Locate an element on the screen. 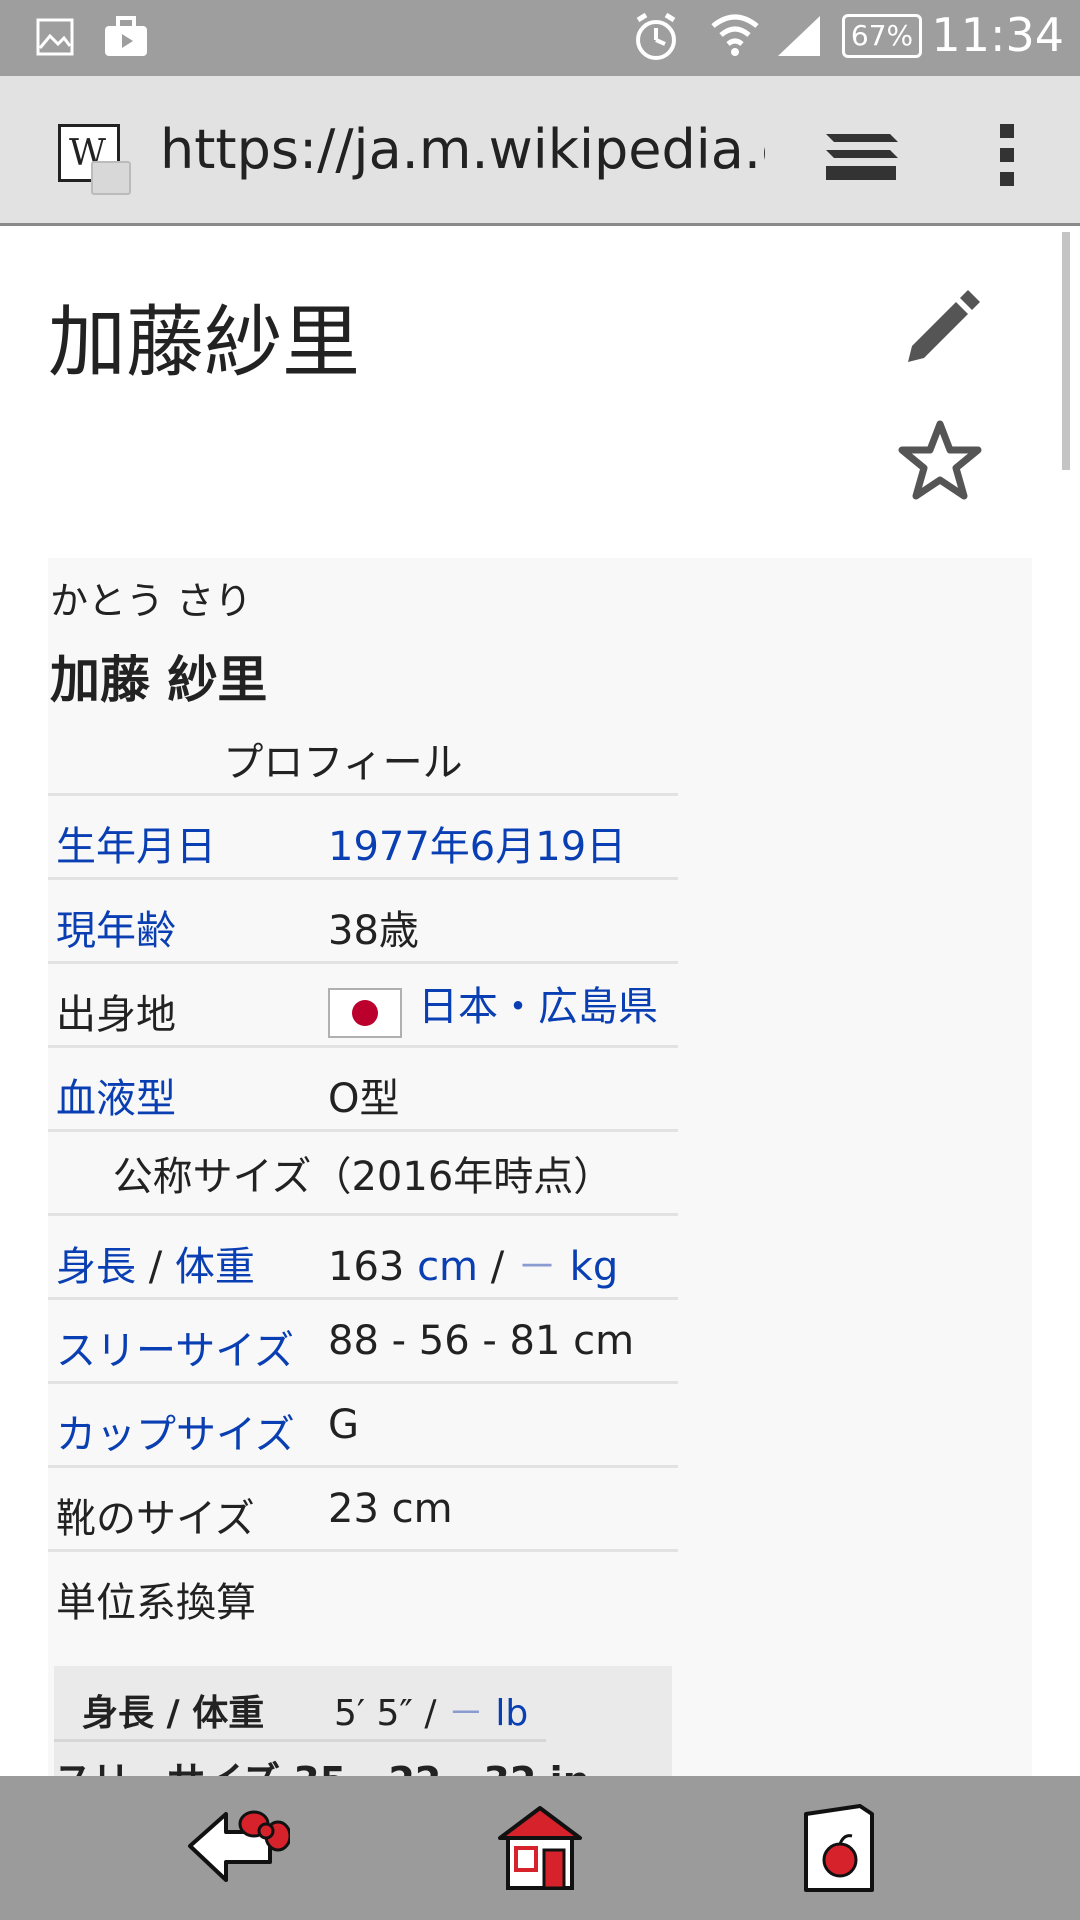  unit-height-weight-value: 5′ 5″ / － lb is located at coordinates (431, 1713).